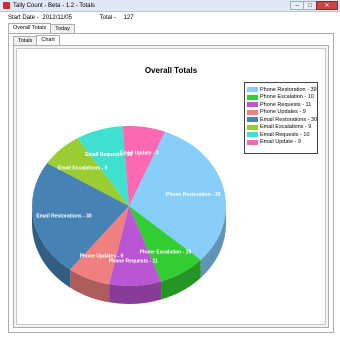 Image resolution: width=340 pixels, height=340 pixels. I want to click on legend-item: Phone Requests - 11, so click(281, 105).